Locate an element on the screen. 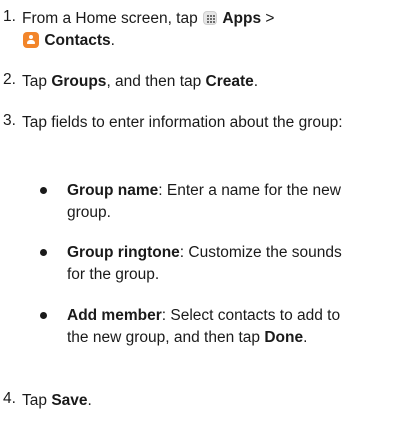 The image size is (405, 421). save-label: Save is located at coordinates (69, 400).